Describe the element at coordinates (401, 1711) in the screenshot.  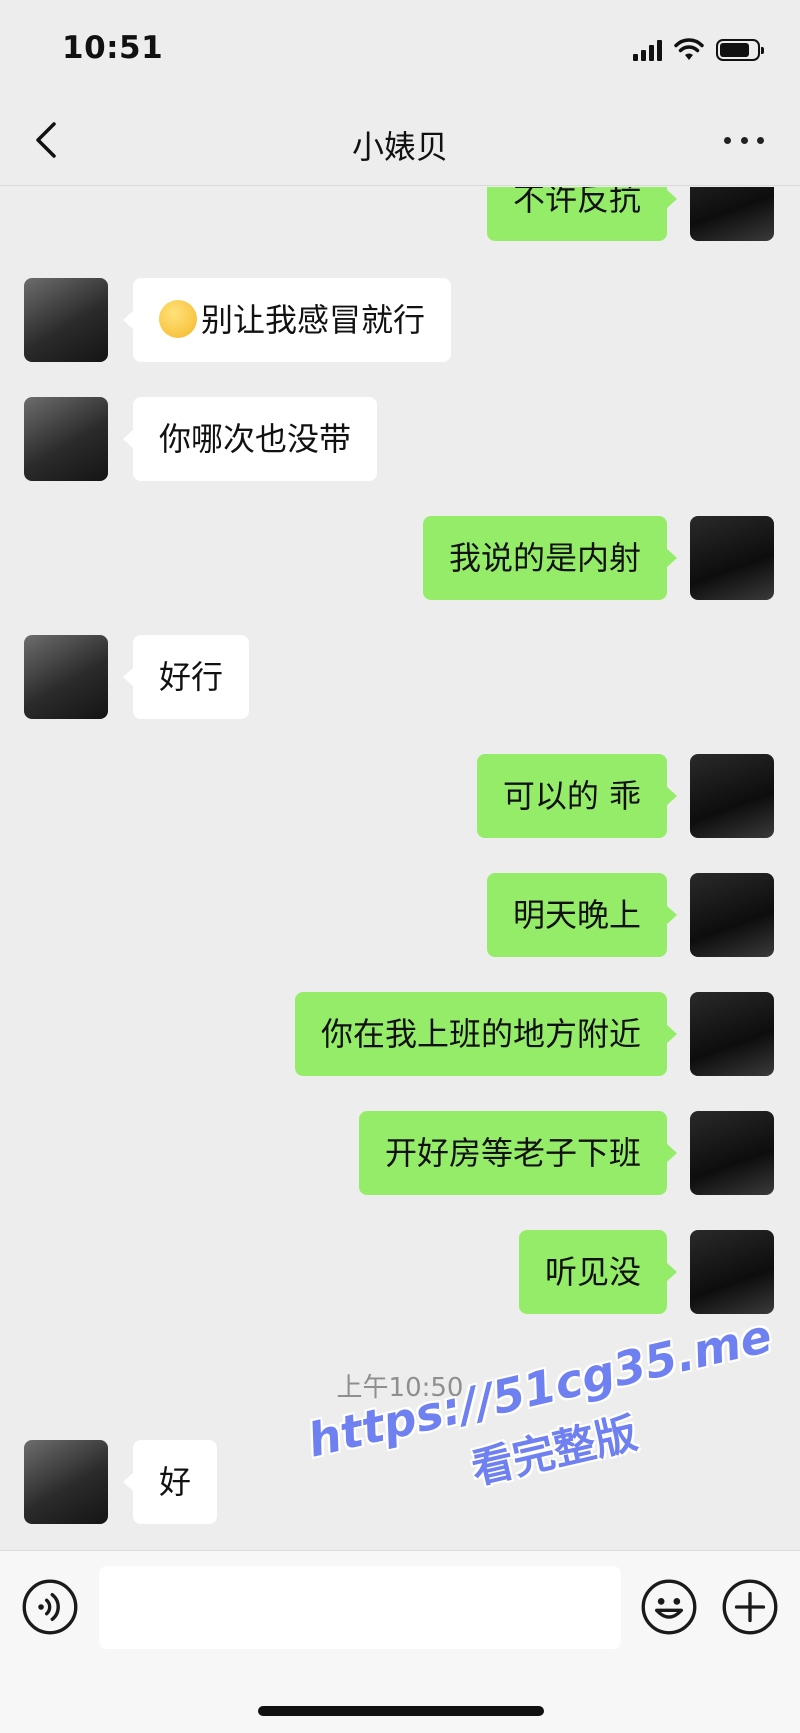
I see `home-indicator` at that location.